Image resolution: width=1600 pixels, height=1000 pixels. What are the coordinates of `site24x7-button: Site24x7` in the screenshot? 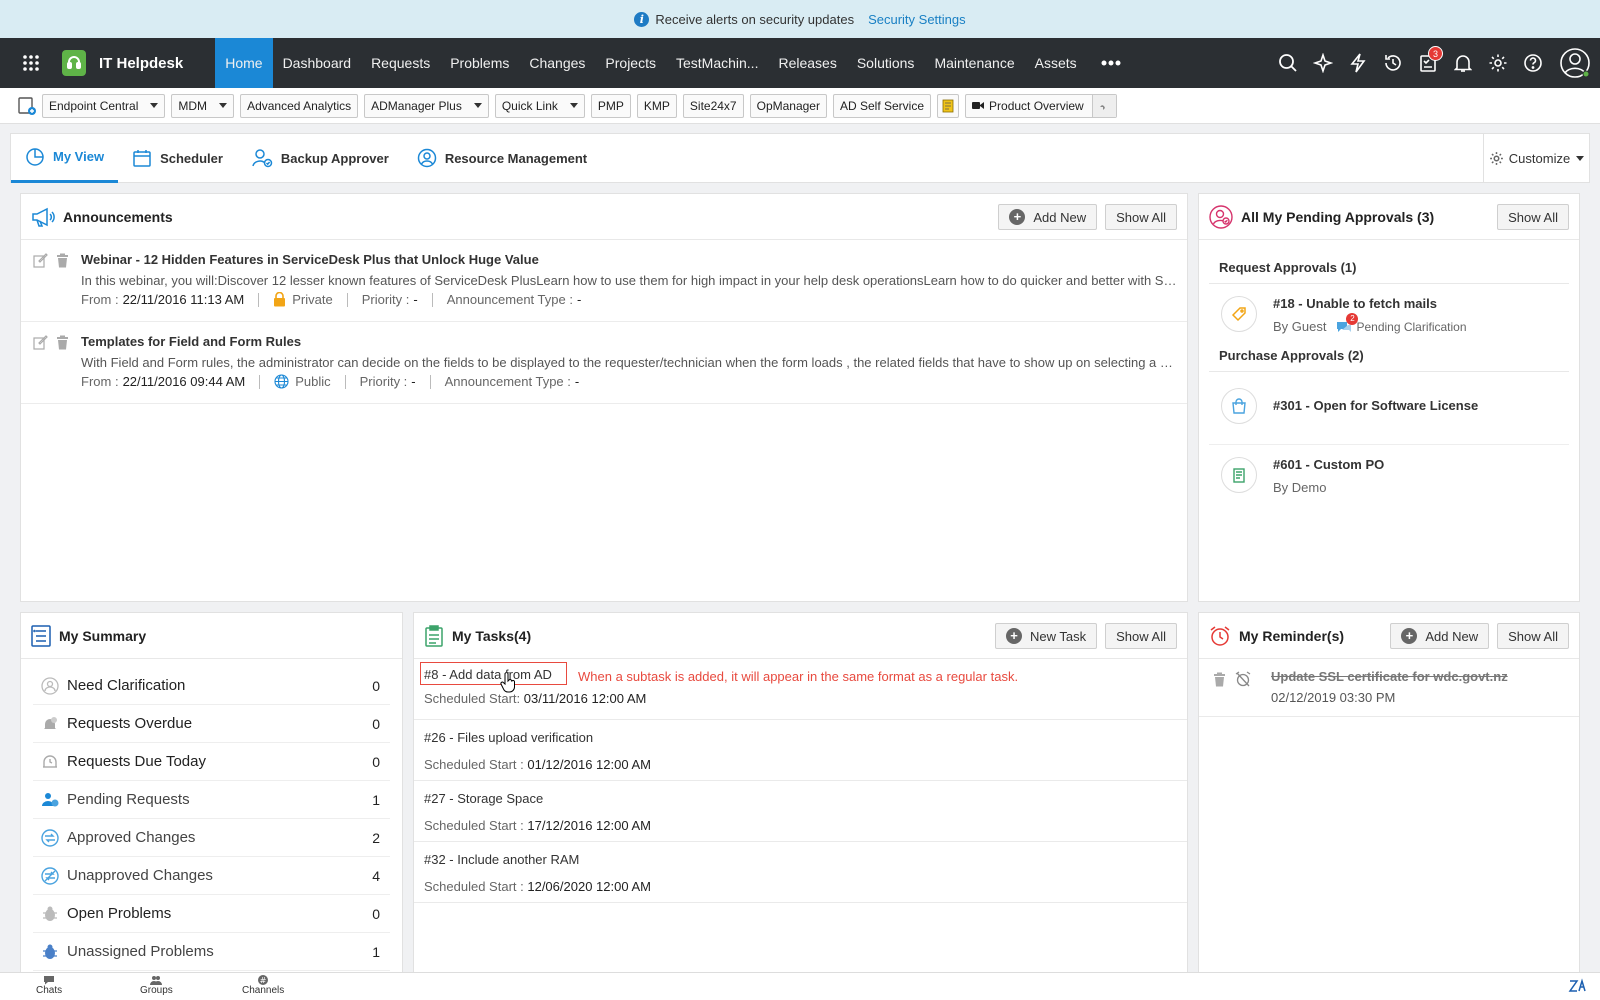 It's located at (713, 105).